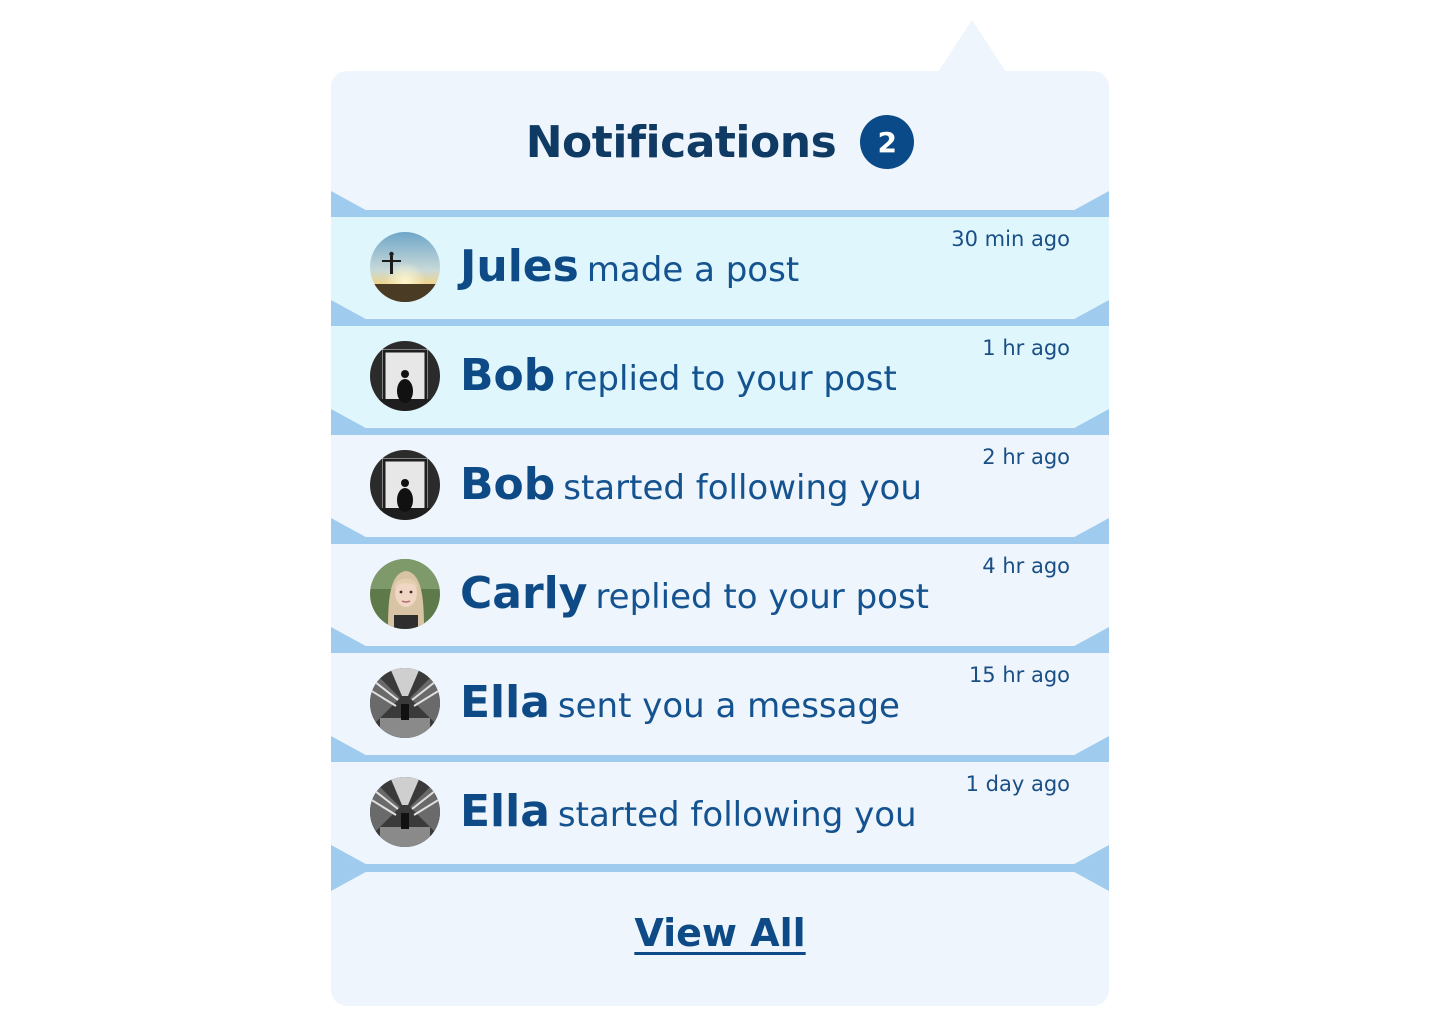  What do you see at coordinates (523, 593) in the screenshot?
I see `notification-sender: Carly` at bounding box center [523, 593].